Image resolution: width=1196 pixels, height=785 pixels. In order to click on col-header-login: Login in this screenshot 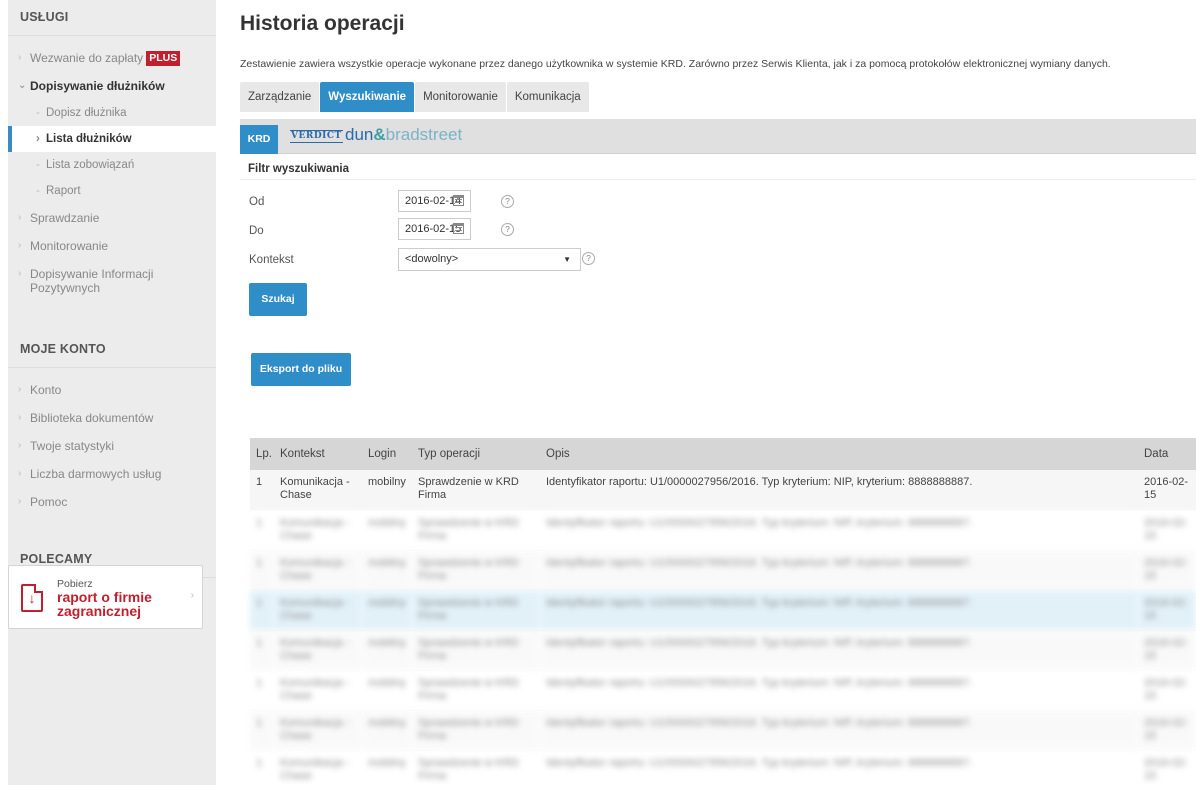, I will do `click(387, 454)`.